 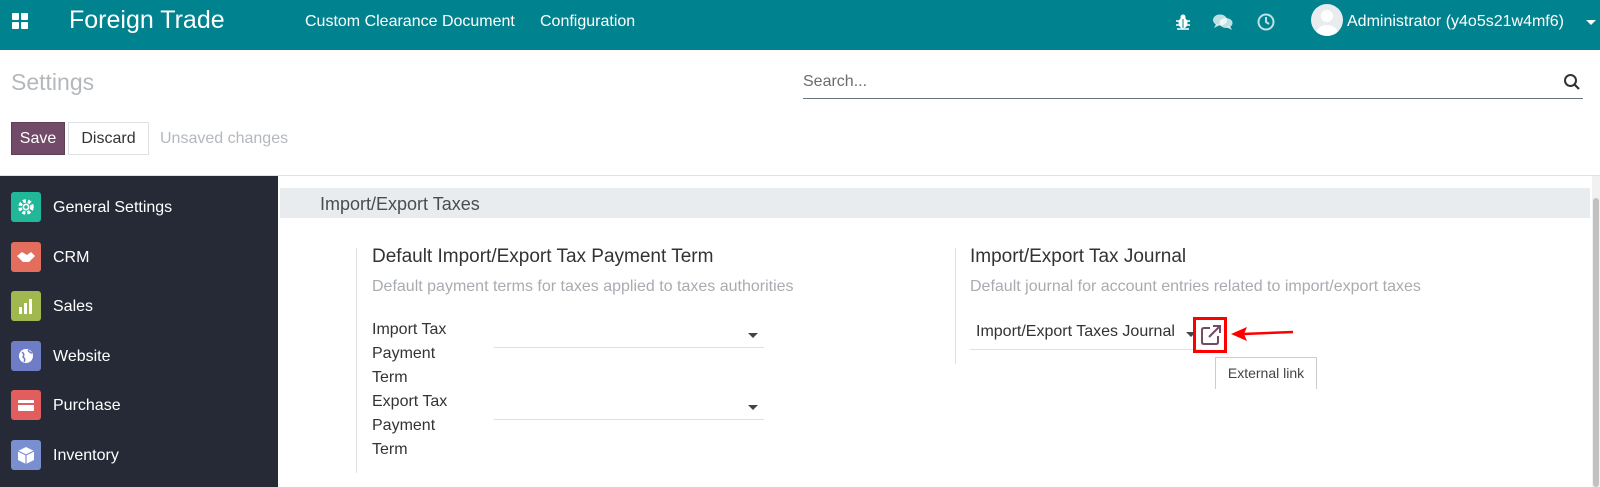 I want to click on payment-term-title: Default Import/Export Tax Payment Term, so click(x=543, y=256).